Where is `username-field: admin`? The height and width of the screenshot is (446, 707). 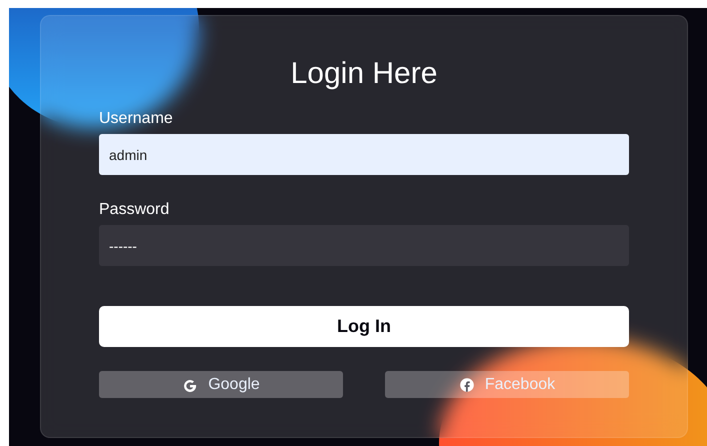
username-field: admin is located at coordinates (364, 154).